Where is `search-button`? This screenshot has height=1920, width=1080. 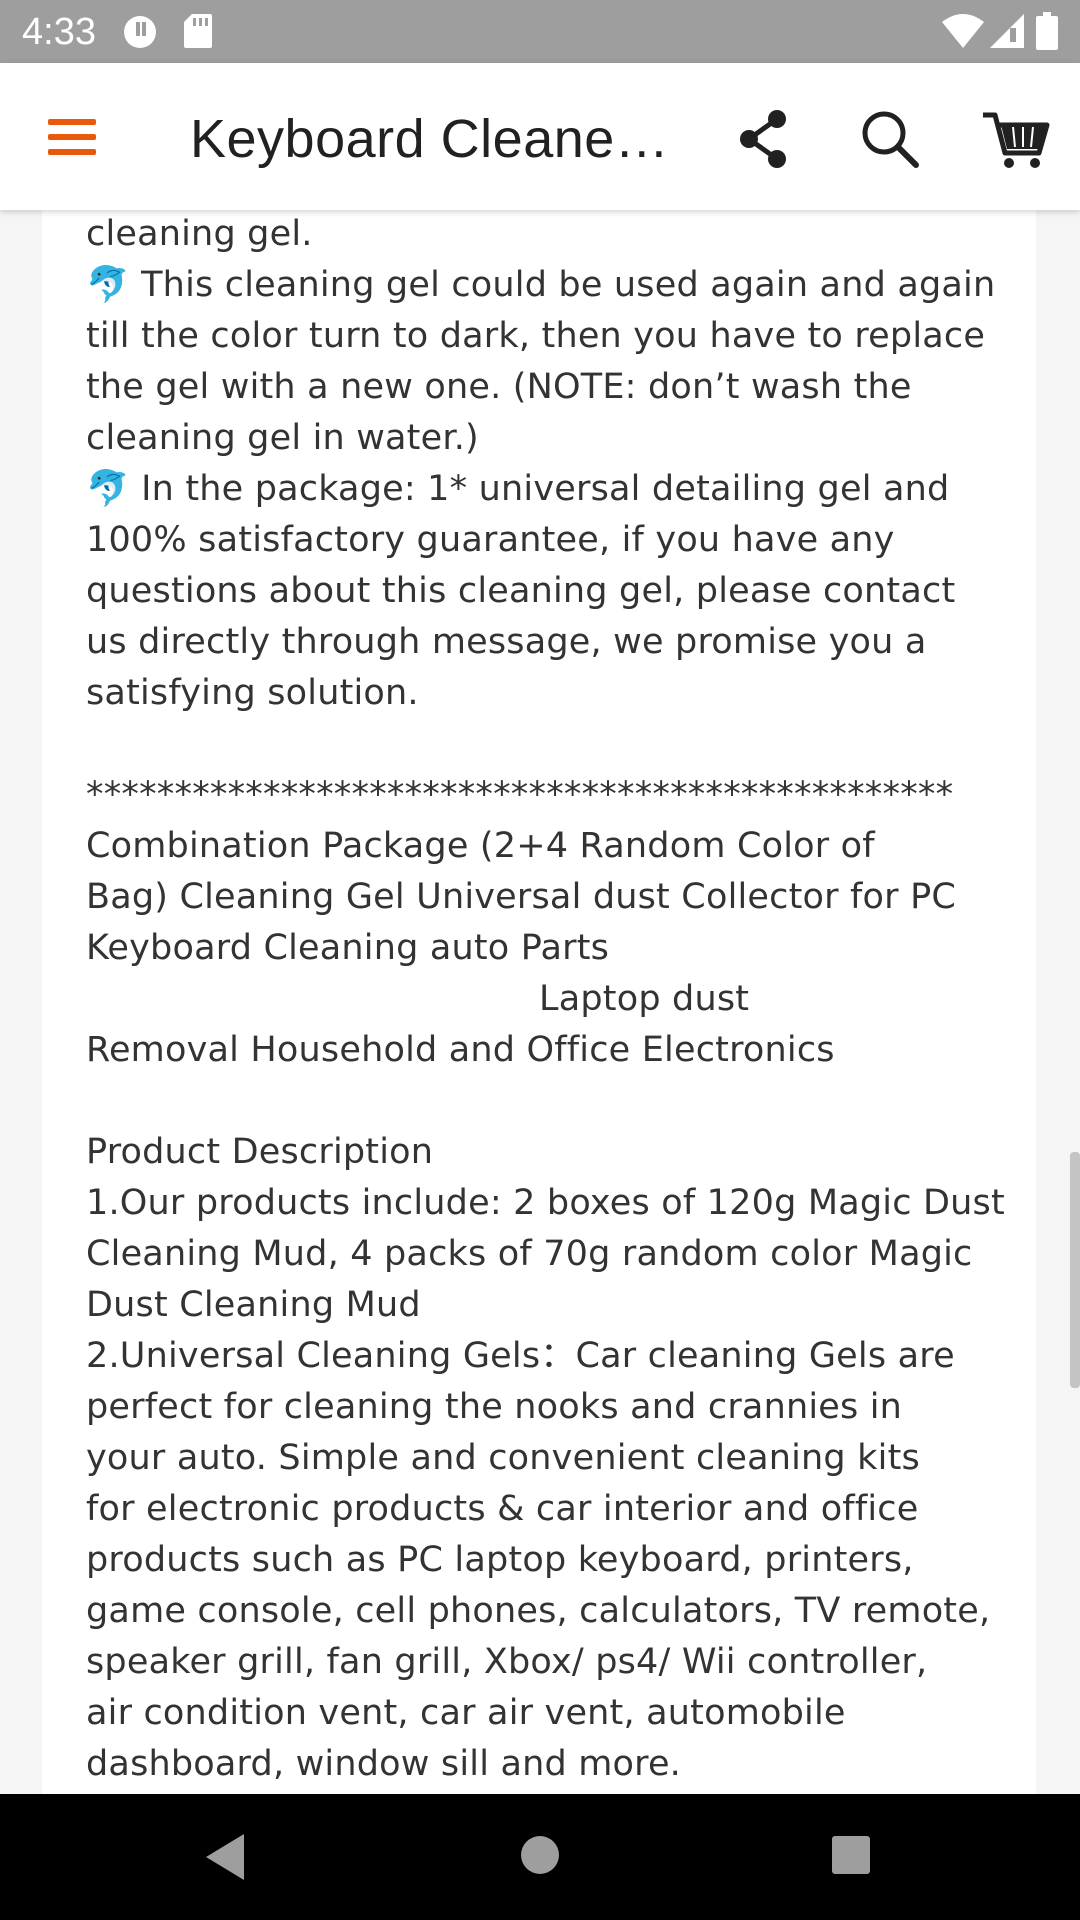 search-button is located at coordinates (890, 139).